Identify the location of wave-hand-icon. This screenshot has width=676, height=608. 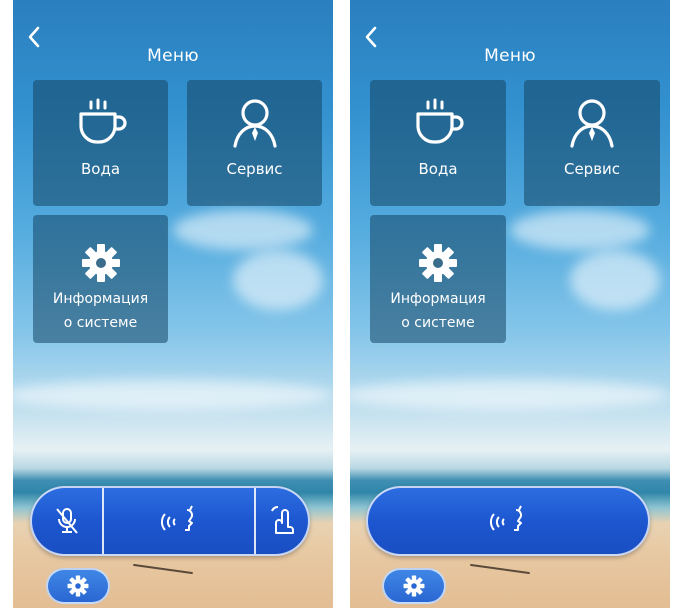
(282, 520).